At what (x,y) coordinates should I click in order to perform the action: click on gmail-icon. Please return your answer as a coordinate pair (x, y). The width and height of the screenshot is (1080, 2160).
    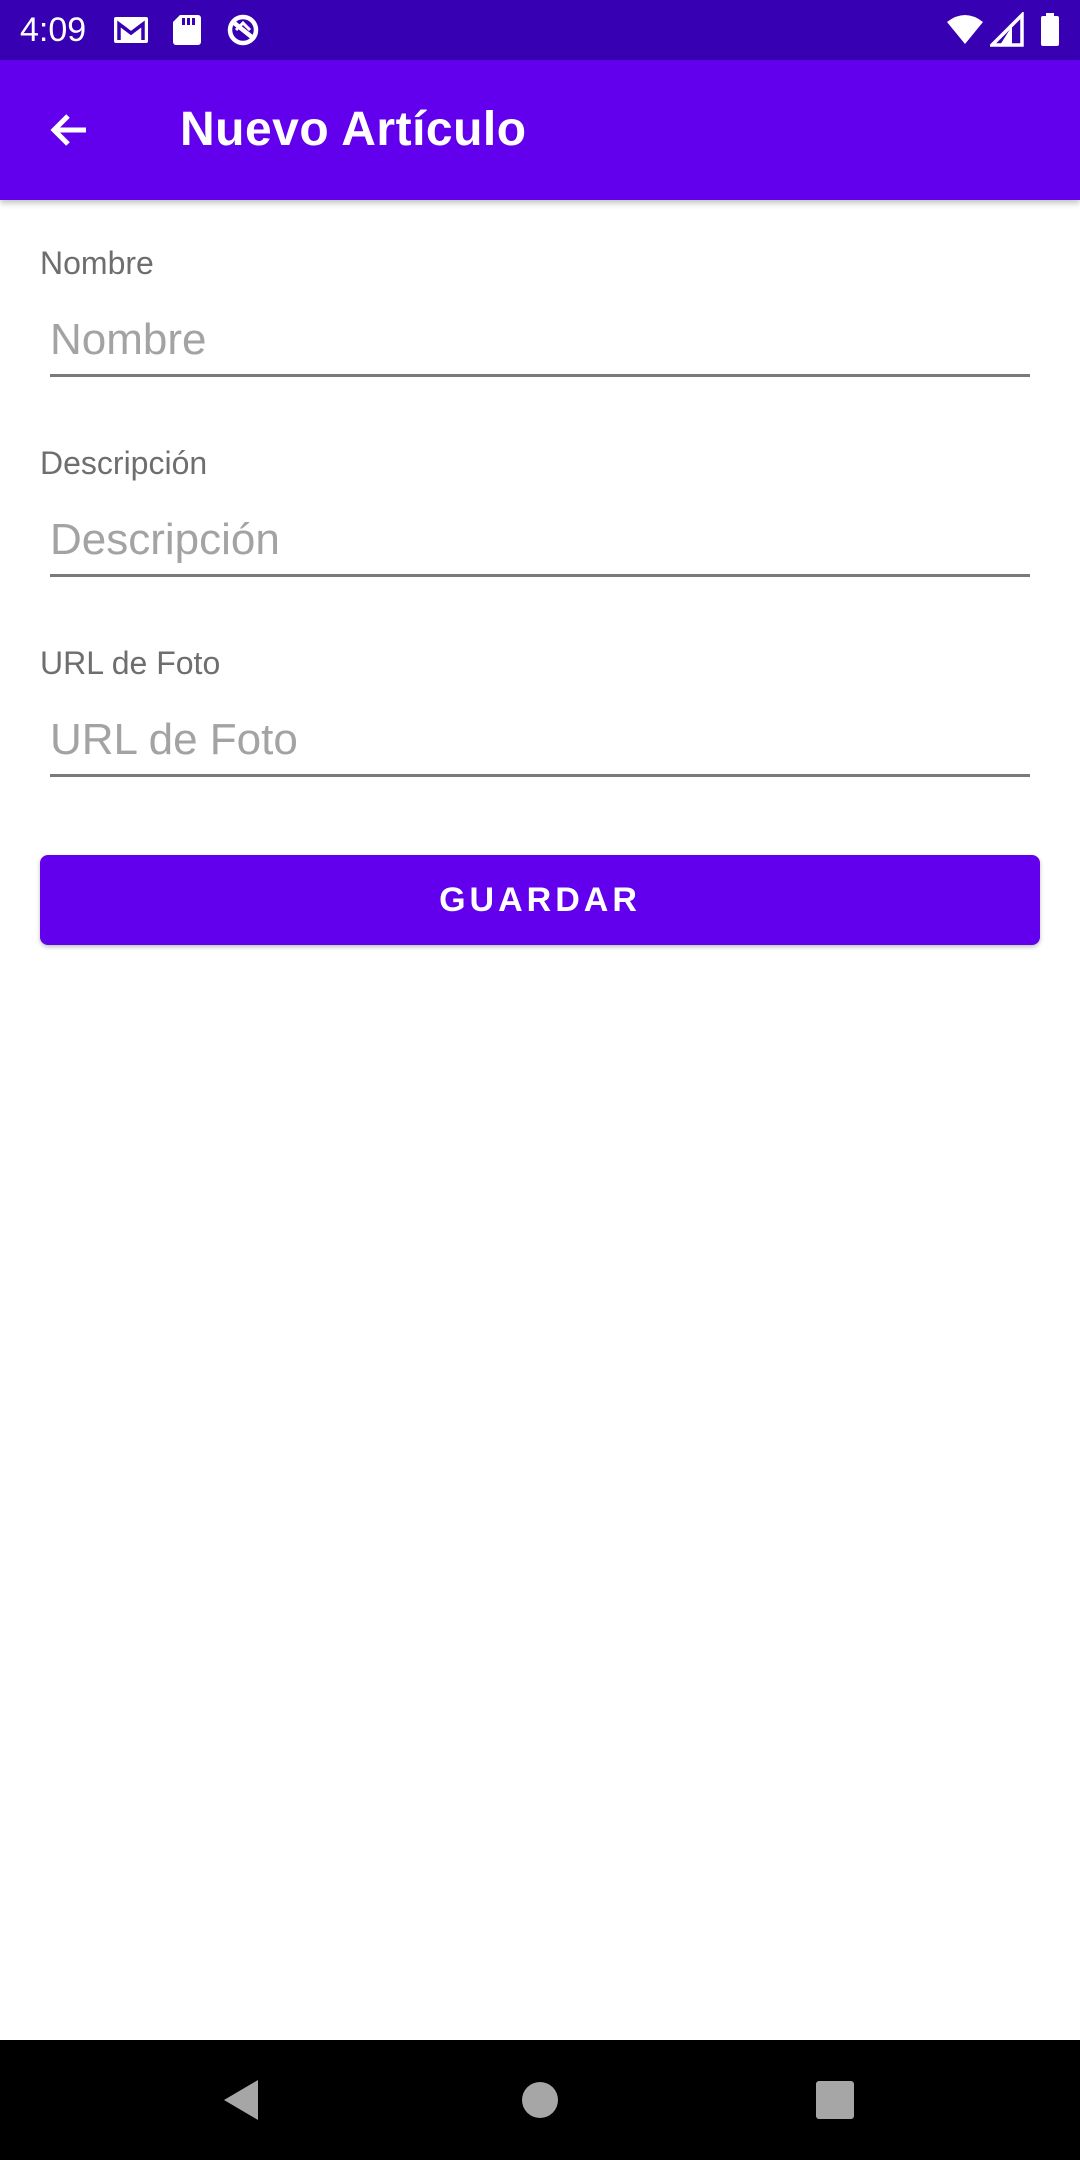
    Looking at the image, I should click on (131, 30).